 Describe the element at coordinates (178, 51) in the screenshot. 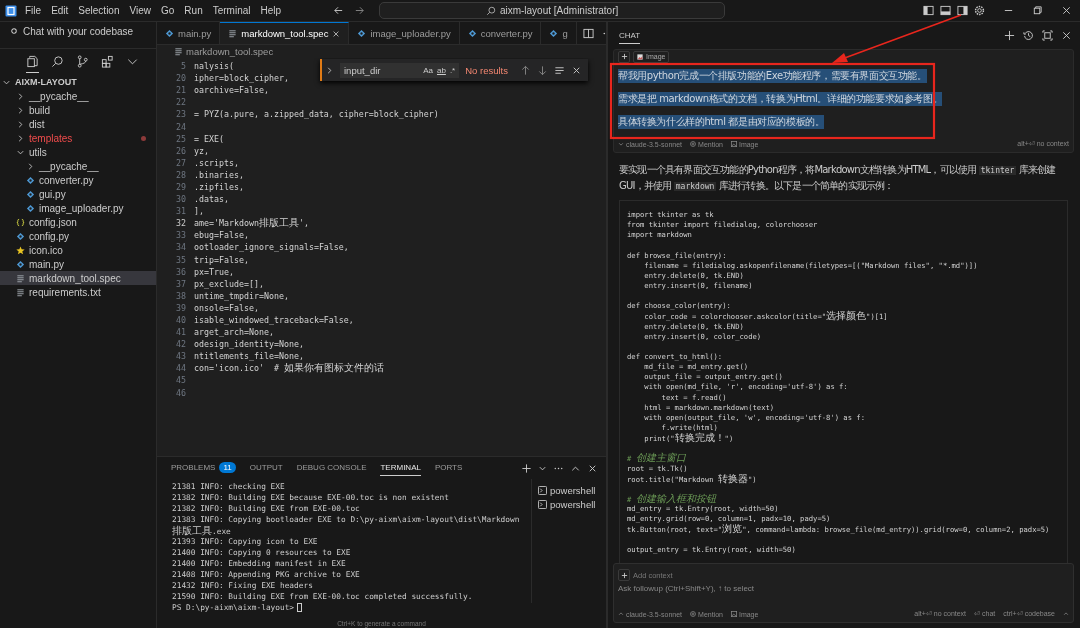

I see `lines-icon` at that location.